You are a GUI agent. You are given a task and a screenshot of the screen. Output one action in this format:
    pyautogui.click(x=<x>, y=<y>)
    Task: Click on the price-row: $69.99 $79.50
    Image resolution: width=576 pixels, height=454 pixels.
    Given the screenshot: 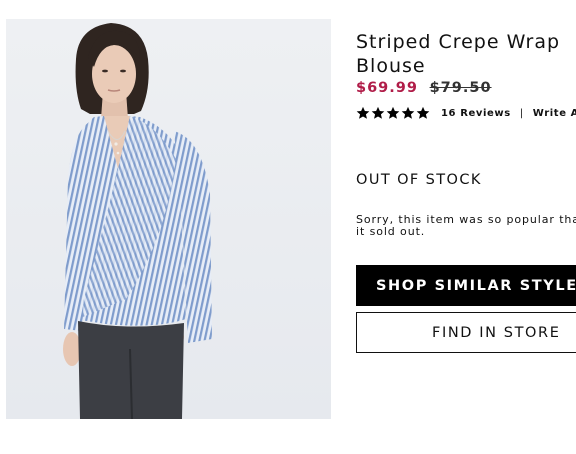 What is the action you would take?
    pyautogui.click(x=466, y=89)
    